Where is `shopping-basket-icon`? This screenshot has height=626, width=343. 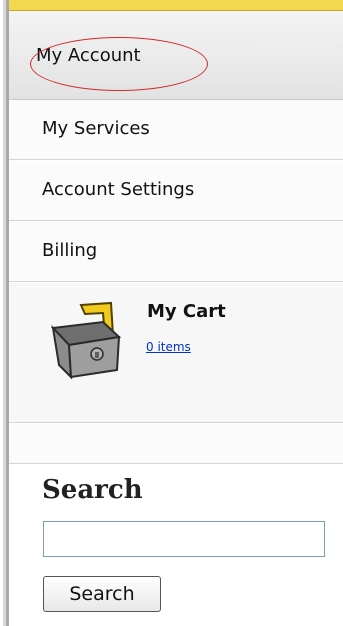 shopping-basket-icon is located at coordinates (86, 340).